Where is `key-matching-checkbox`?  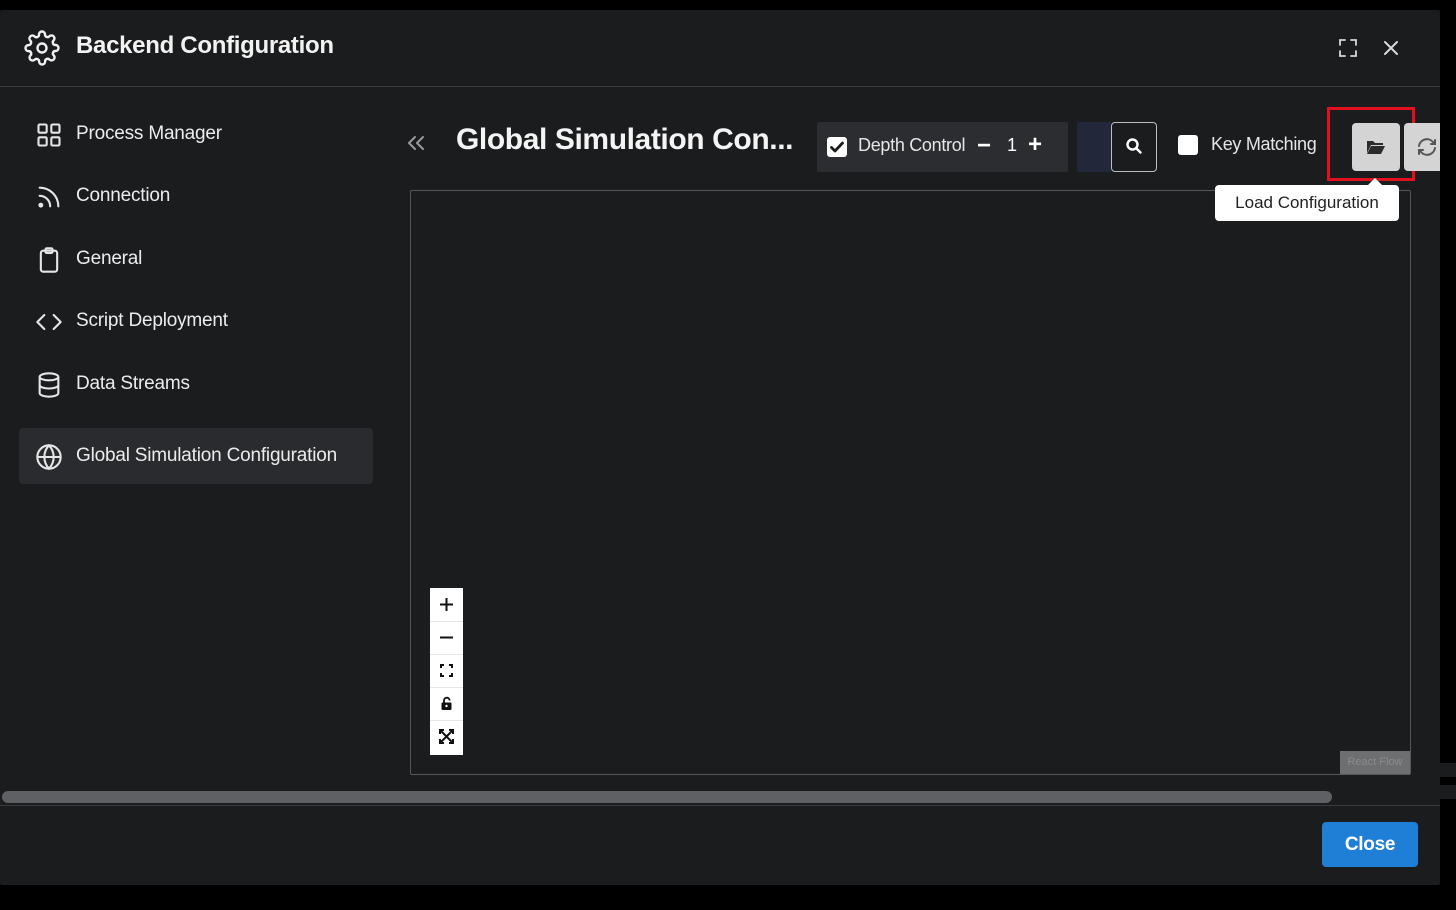
key-matching-checkbox is located at coordinates (1188, 145).